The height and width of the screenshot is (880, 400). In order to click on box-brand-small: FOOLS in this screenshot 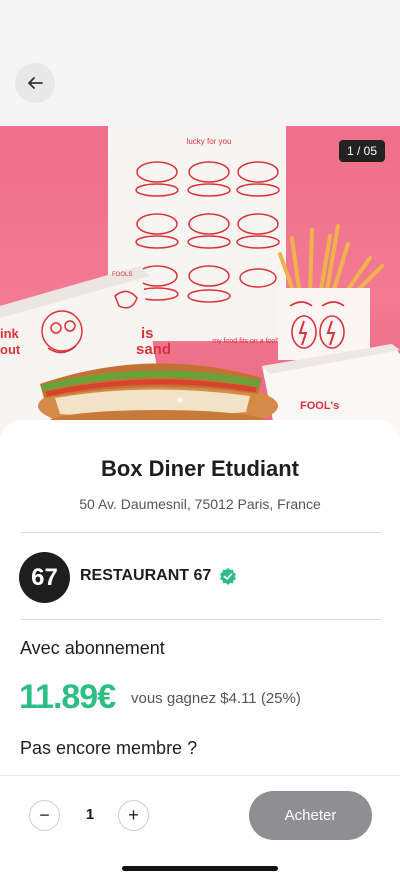, I will do `click(122, 275)`.